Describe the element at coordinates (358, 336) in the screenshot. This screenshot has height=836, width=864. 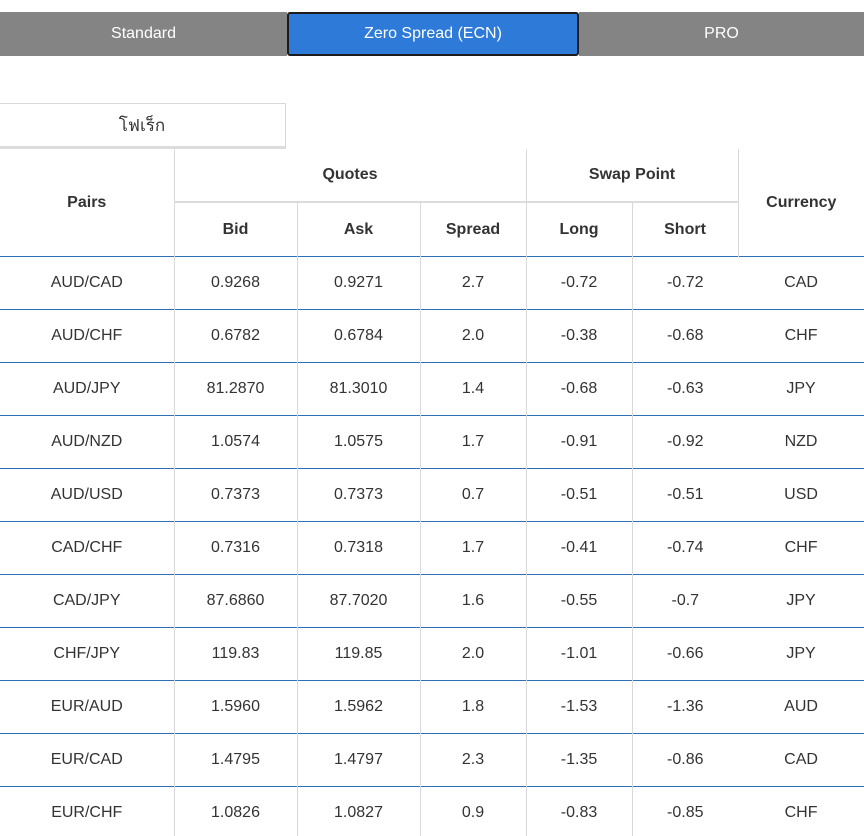
I see `cell-ask: 0.6784` at that location.